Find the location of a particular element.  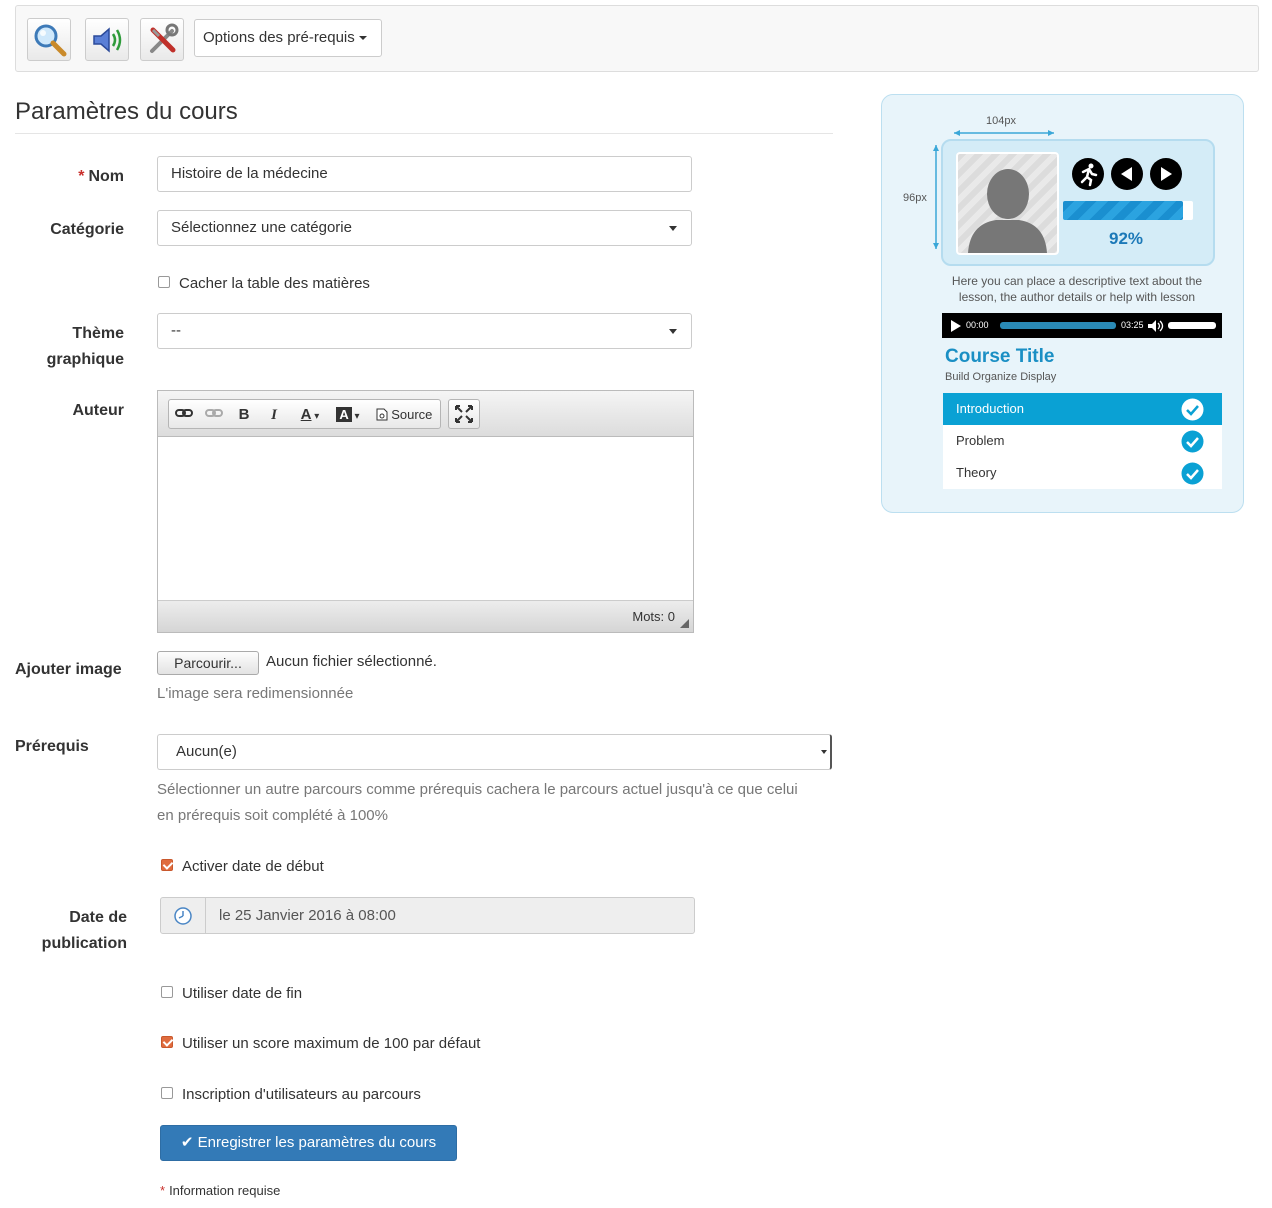

progress-percent: 92% is located at coordinates (1126, 238).